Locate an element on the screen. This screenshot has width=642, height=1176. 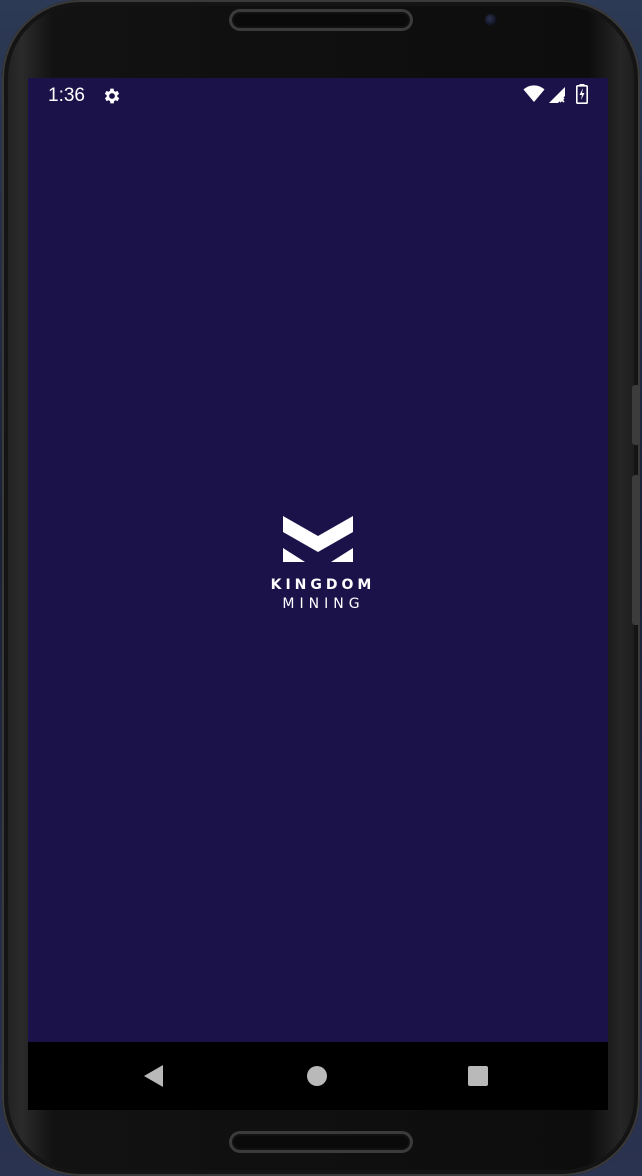
volume-button is located at coordinates (636, 415).